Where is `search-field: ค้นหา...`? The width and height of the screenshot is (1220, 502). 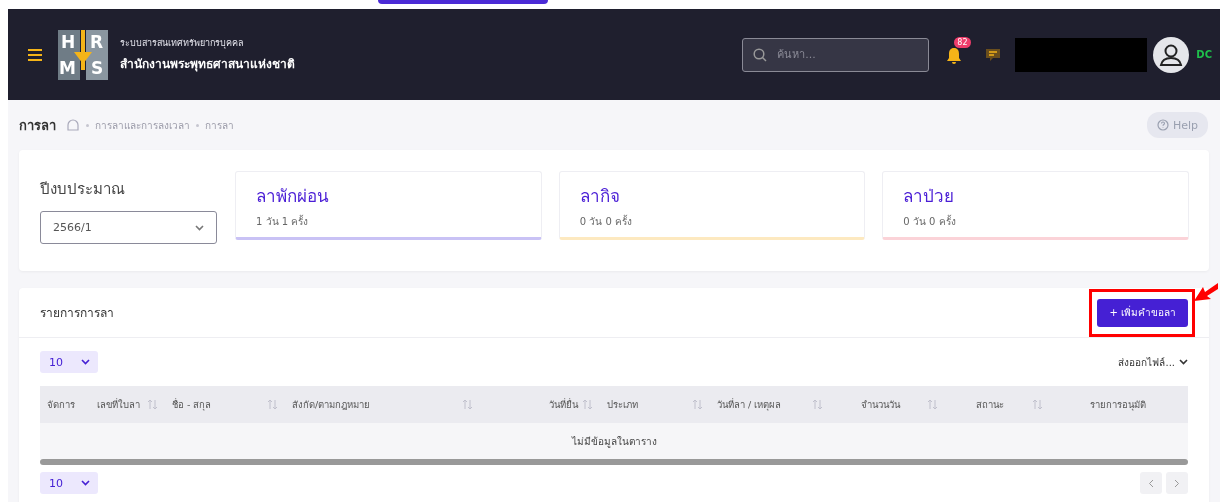
search-field: ค้นหา... is located at coordinates (836, 54).